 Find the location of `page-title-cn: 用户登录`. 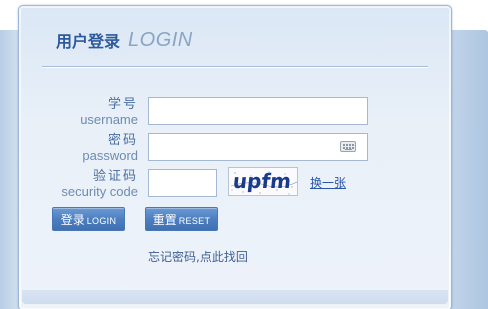

page-title-cn: 用户登录 is located at coordinates (88, 41).